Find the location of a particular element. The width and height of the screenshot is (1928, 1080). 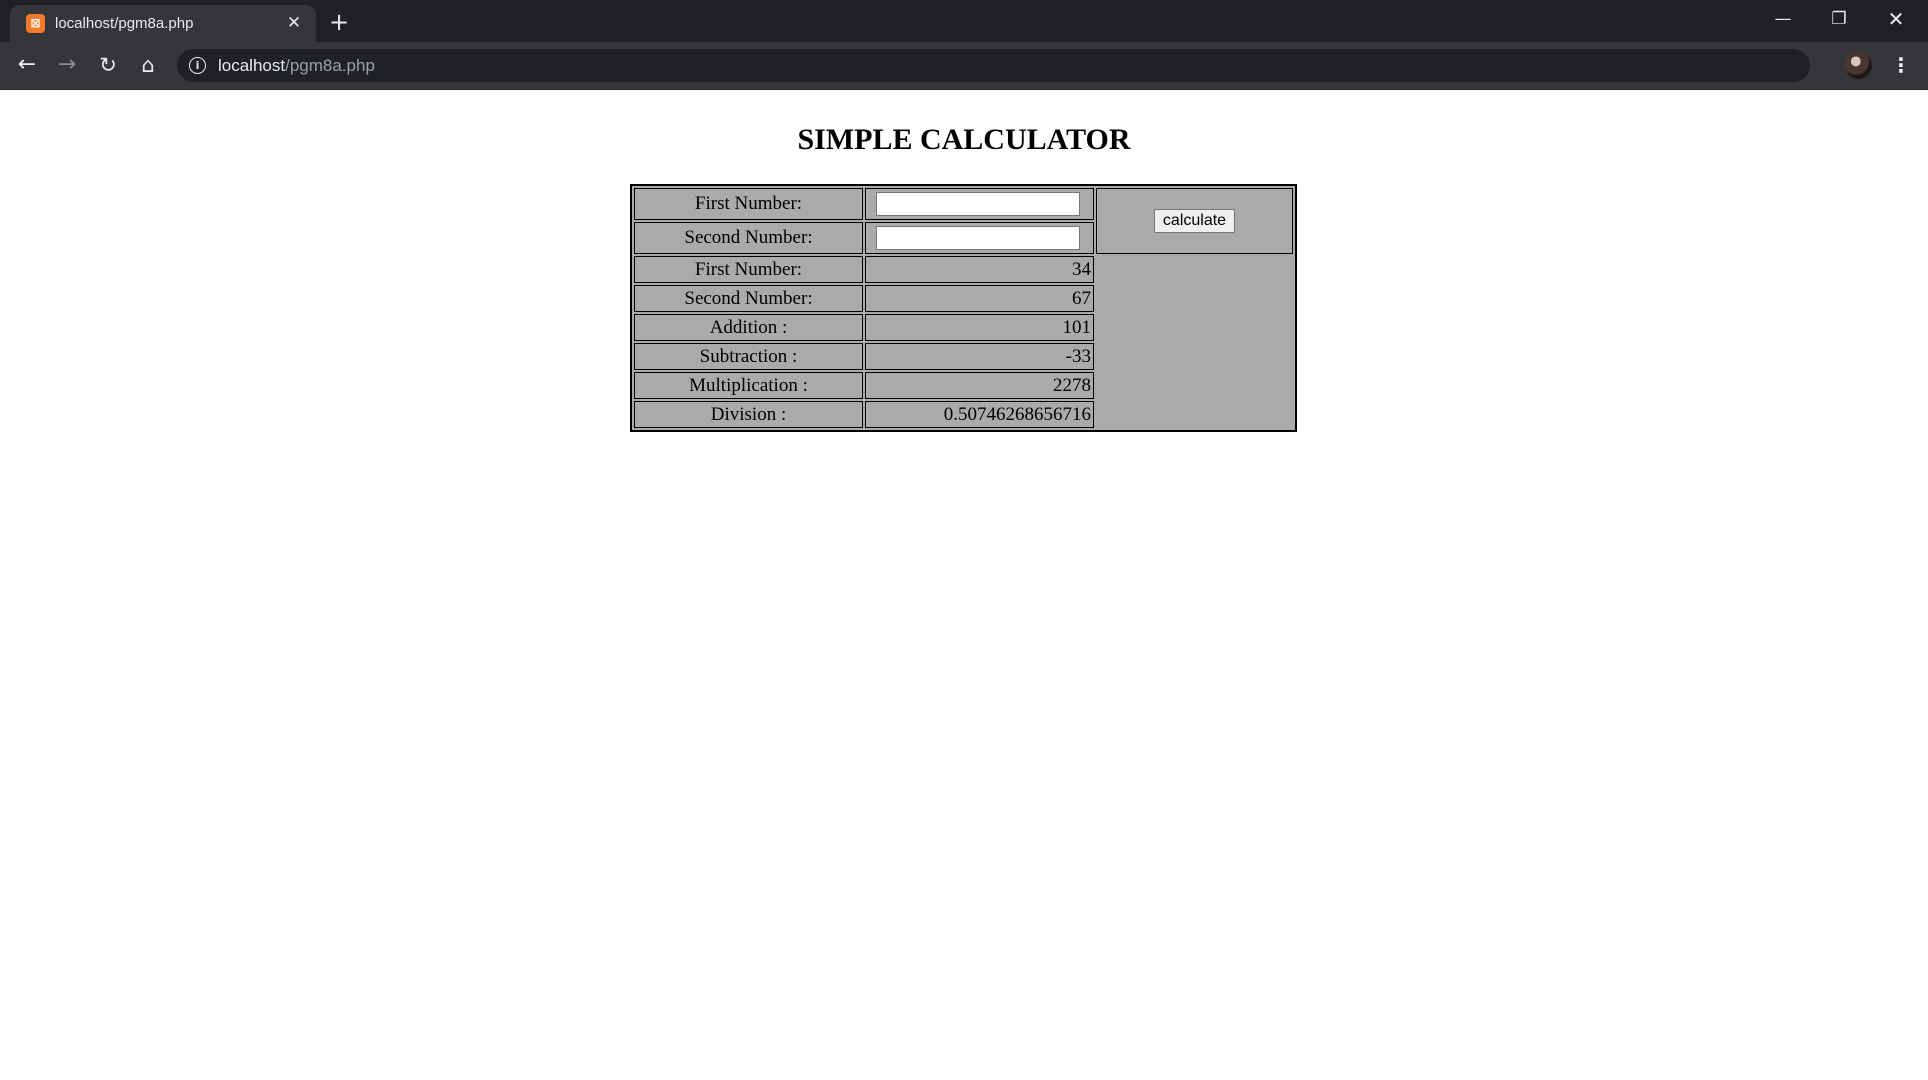

profile-avatar is located at coordinates (1858, 65).